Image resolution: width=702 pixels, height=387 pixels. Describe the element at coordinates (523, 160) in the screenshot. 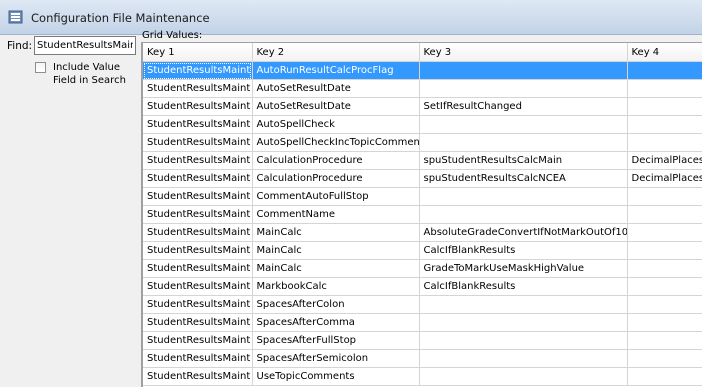

I see `table-cell: spuStudentResultsCalcMain` at that location.